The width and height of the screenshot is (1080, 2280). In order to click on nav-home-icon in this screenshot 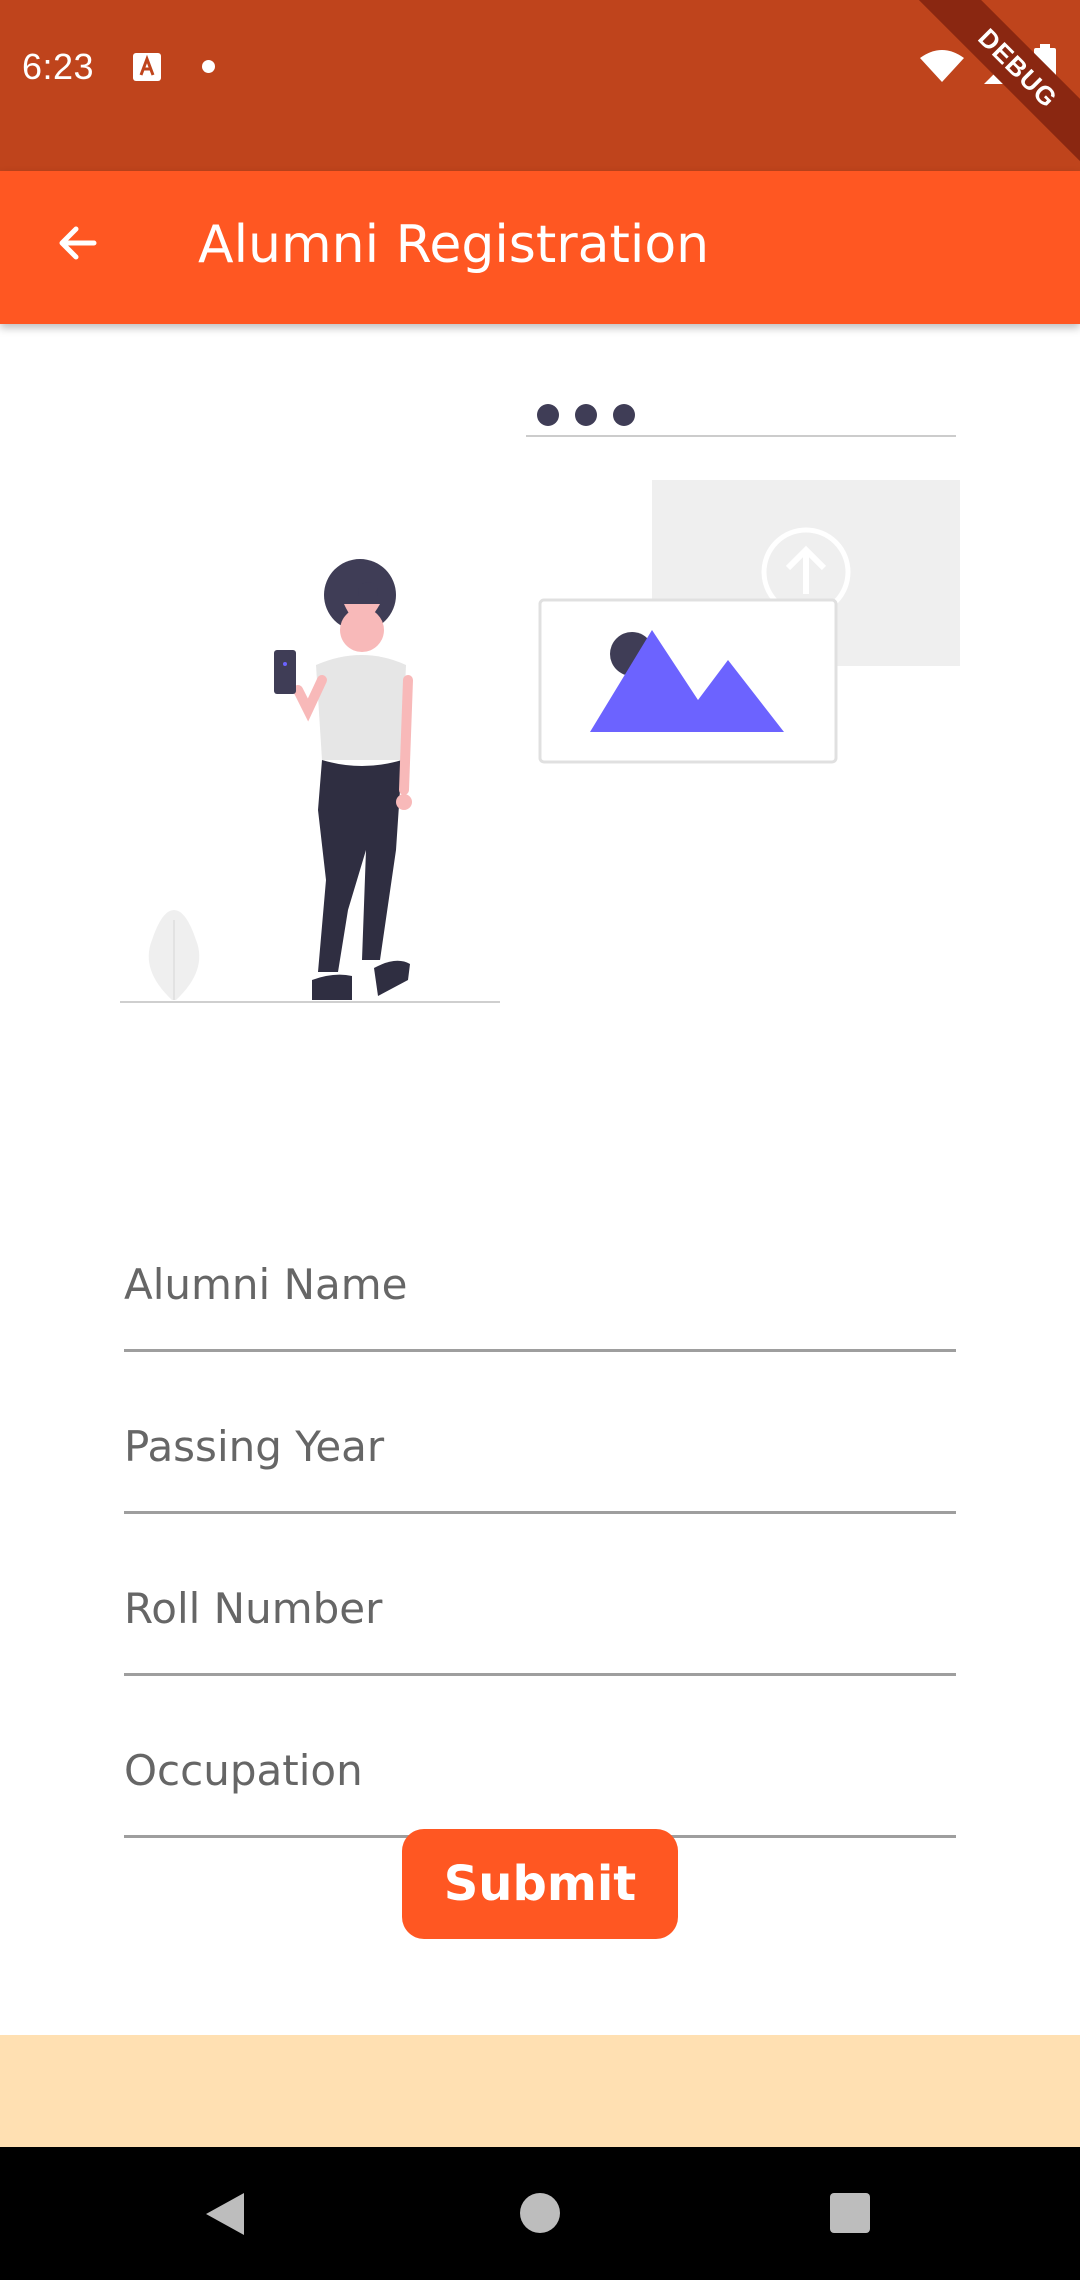, I will do `click(540, 2213)`.